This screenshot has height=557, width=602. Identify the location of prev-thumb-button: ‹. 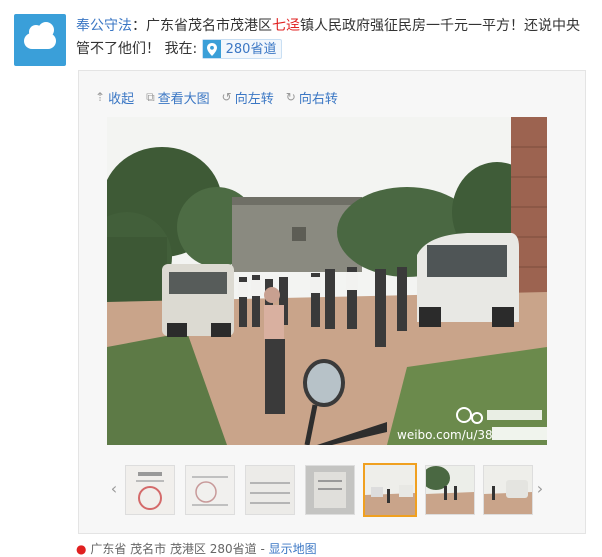
(114, 488).